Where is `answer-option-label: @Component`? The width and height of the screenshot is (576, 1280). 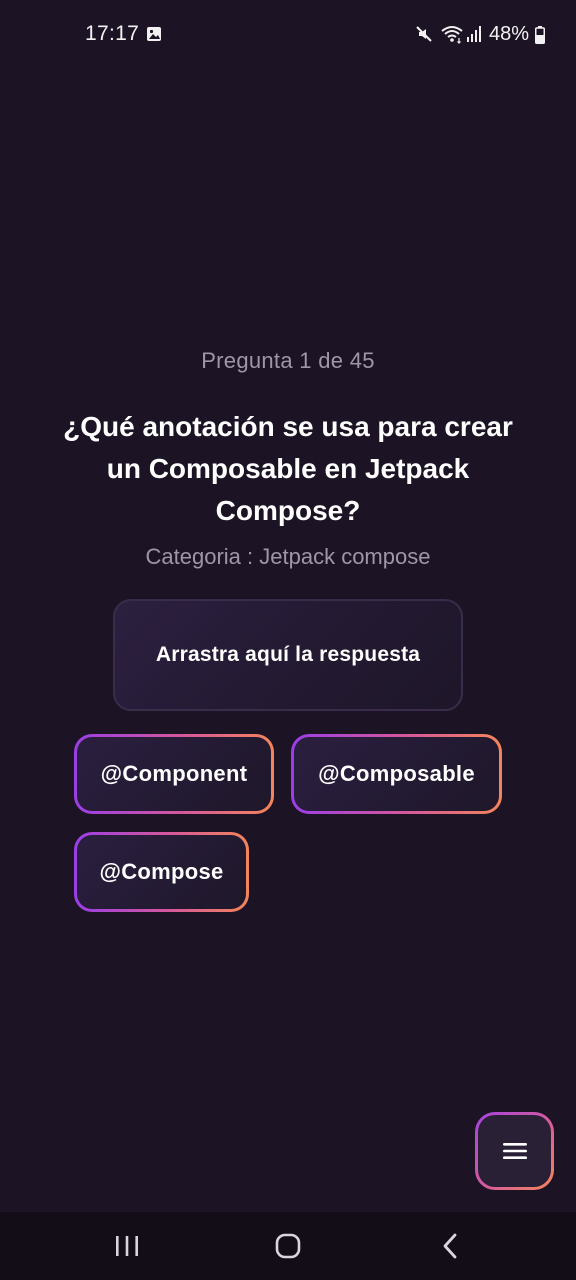
answer-option-label: @Component is located at coordinates (174, 774).